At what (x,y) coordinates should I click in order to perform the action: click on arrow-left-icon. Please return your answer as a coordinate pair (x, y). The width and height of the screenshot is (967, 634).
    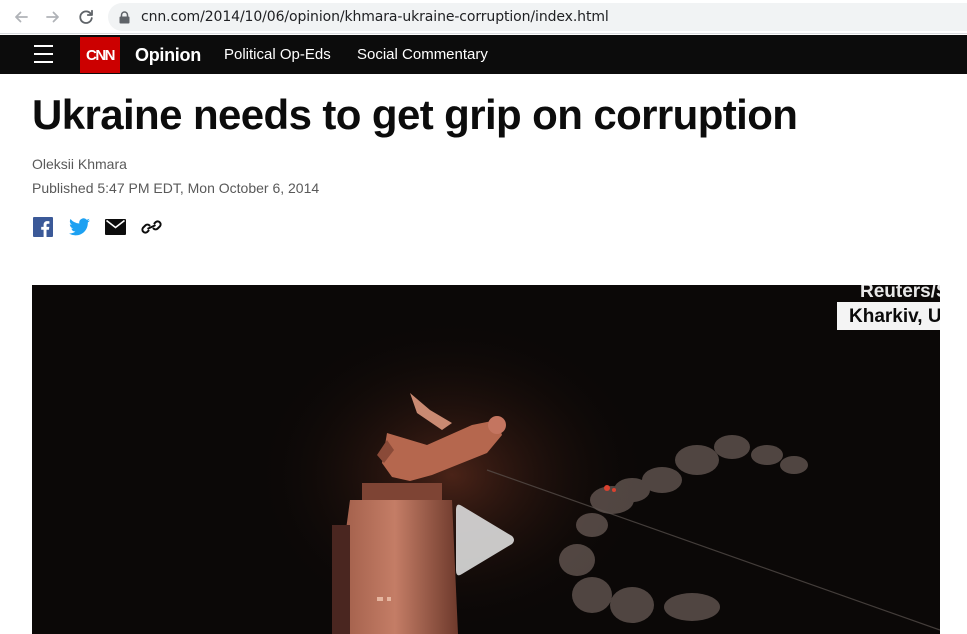
    Looking at the image, I should click on (21, 17).